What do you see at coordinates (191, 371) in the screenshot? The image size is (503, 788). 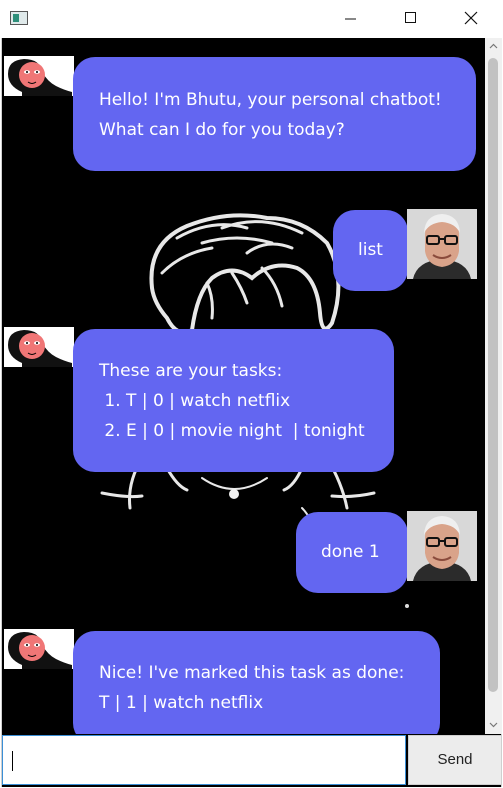 I see `message-line: These are your tasks:` at bounding box center [191, 371].